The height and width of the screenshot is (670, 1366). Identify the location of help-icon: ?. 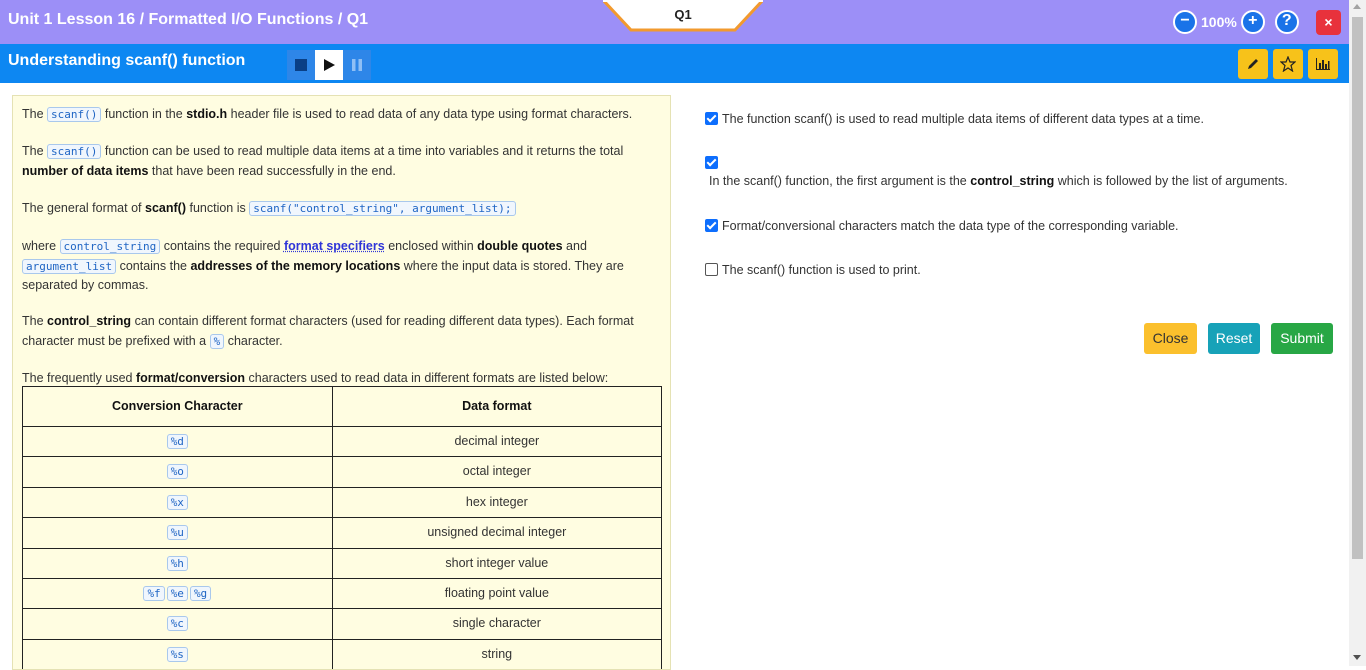
(1286, 22).